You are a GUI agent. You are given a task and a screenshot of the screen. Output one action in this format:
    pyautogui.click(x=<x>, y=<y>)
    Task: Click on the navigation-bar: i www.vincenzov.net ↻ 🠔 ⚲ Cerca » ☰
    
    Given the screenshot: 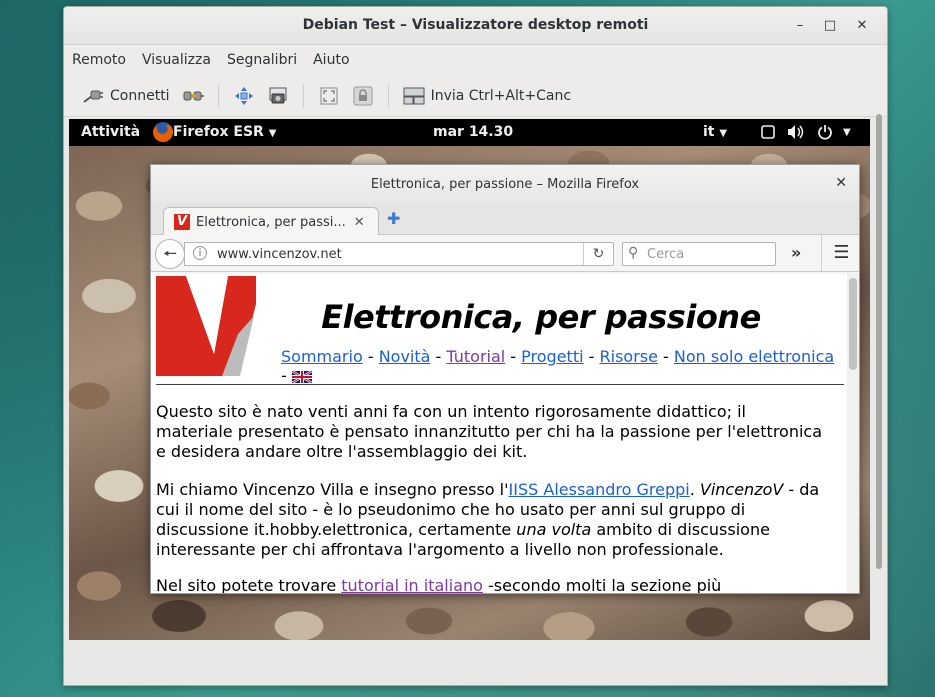 What is the action you would take?
    pyautogui.click(x=505, y=253)
    